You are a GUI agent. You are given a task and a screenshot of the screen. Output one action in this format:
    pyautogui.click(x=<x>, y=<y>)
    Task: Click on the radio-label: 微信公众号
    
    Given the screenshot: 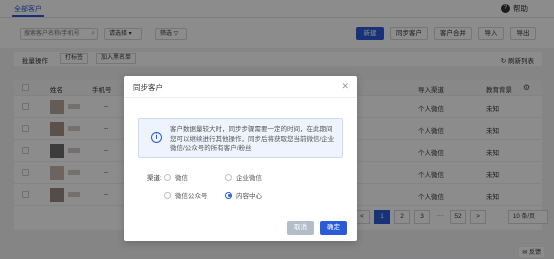 What is the action you would take?
    pyautogui.click(x=191, y=196)
    